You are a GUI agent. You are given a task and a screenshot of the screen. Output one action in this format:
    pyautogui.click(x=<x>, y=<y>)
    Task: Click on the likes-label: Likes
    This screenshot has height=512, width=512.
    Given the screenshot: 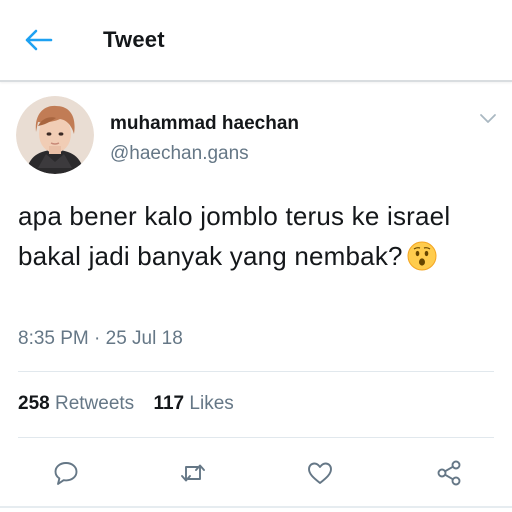 What is the action you would take?
    pyautogui.click(x=211, y=403)
    